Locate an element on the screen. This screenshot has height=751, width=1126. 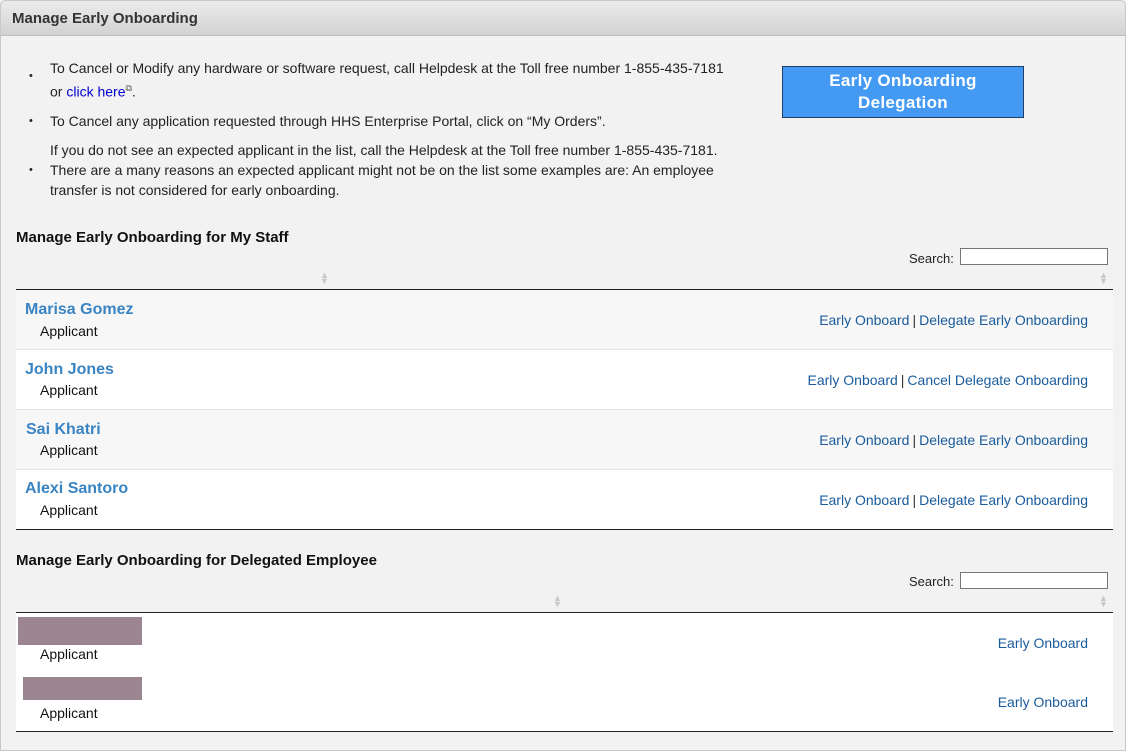
applicant-name-link: Marisa Gomez is located at coordinates (79, 310).